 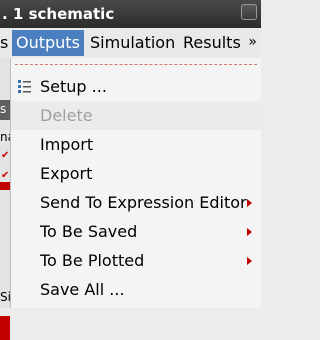 I want to click on window-titlebar: . 1 schematic, so click(x=130, y=14).